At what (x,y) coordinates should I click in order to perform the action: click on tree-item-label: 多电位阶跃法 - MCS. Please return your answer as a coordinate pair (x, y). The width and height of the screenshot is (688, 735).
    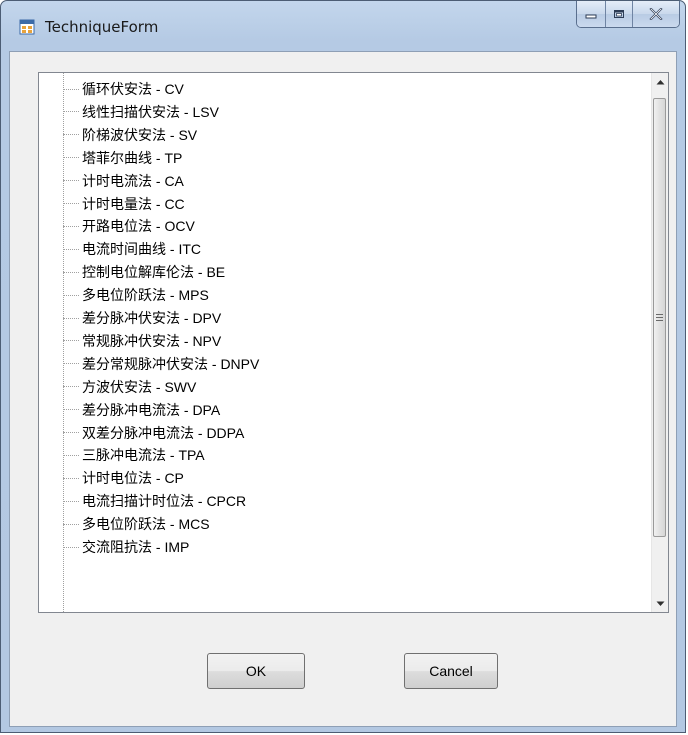
    Looking at the image, I should click on (146, 524).